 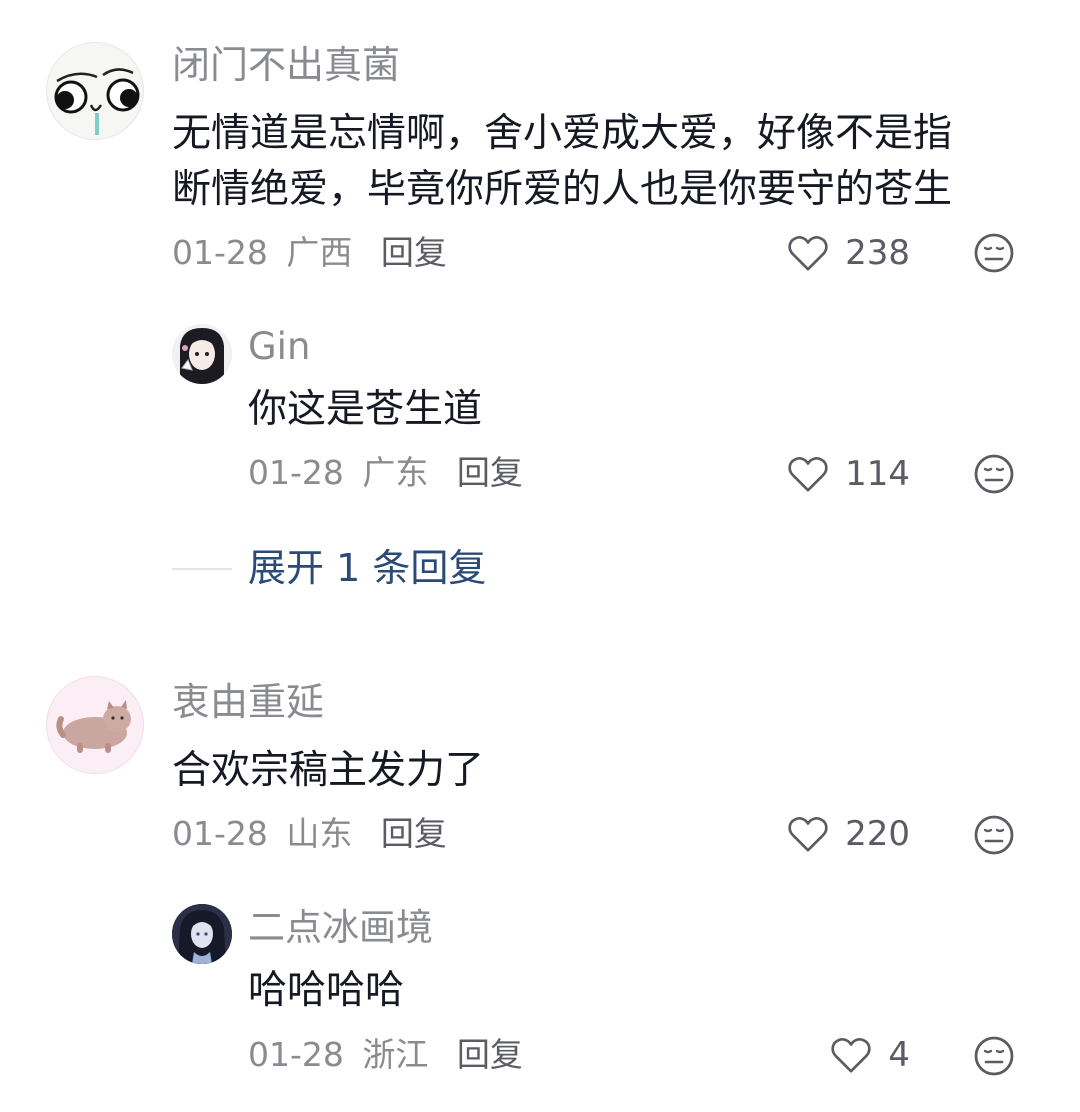 I want to click on cartoon-face-avatar-icon, so click(x=95, y=91).